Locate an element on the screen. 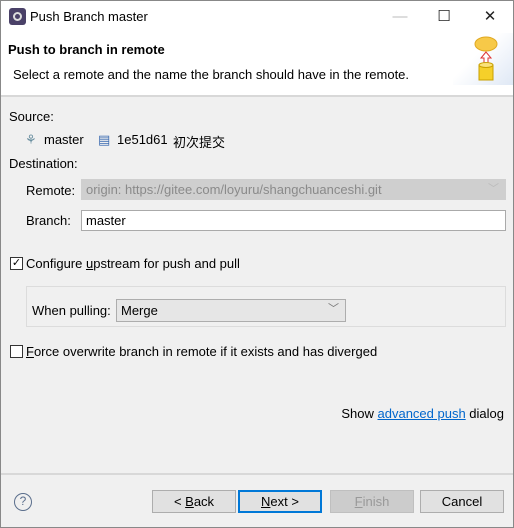  commit-icon: ▤ is located at coordinates (104, 139).